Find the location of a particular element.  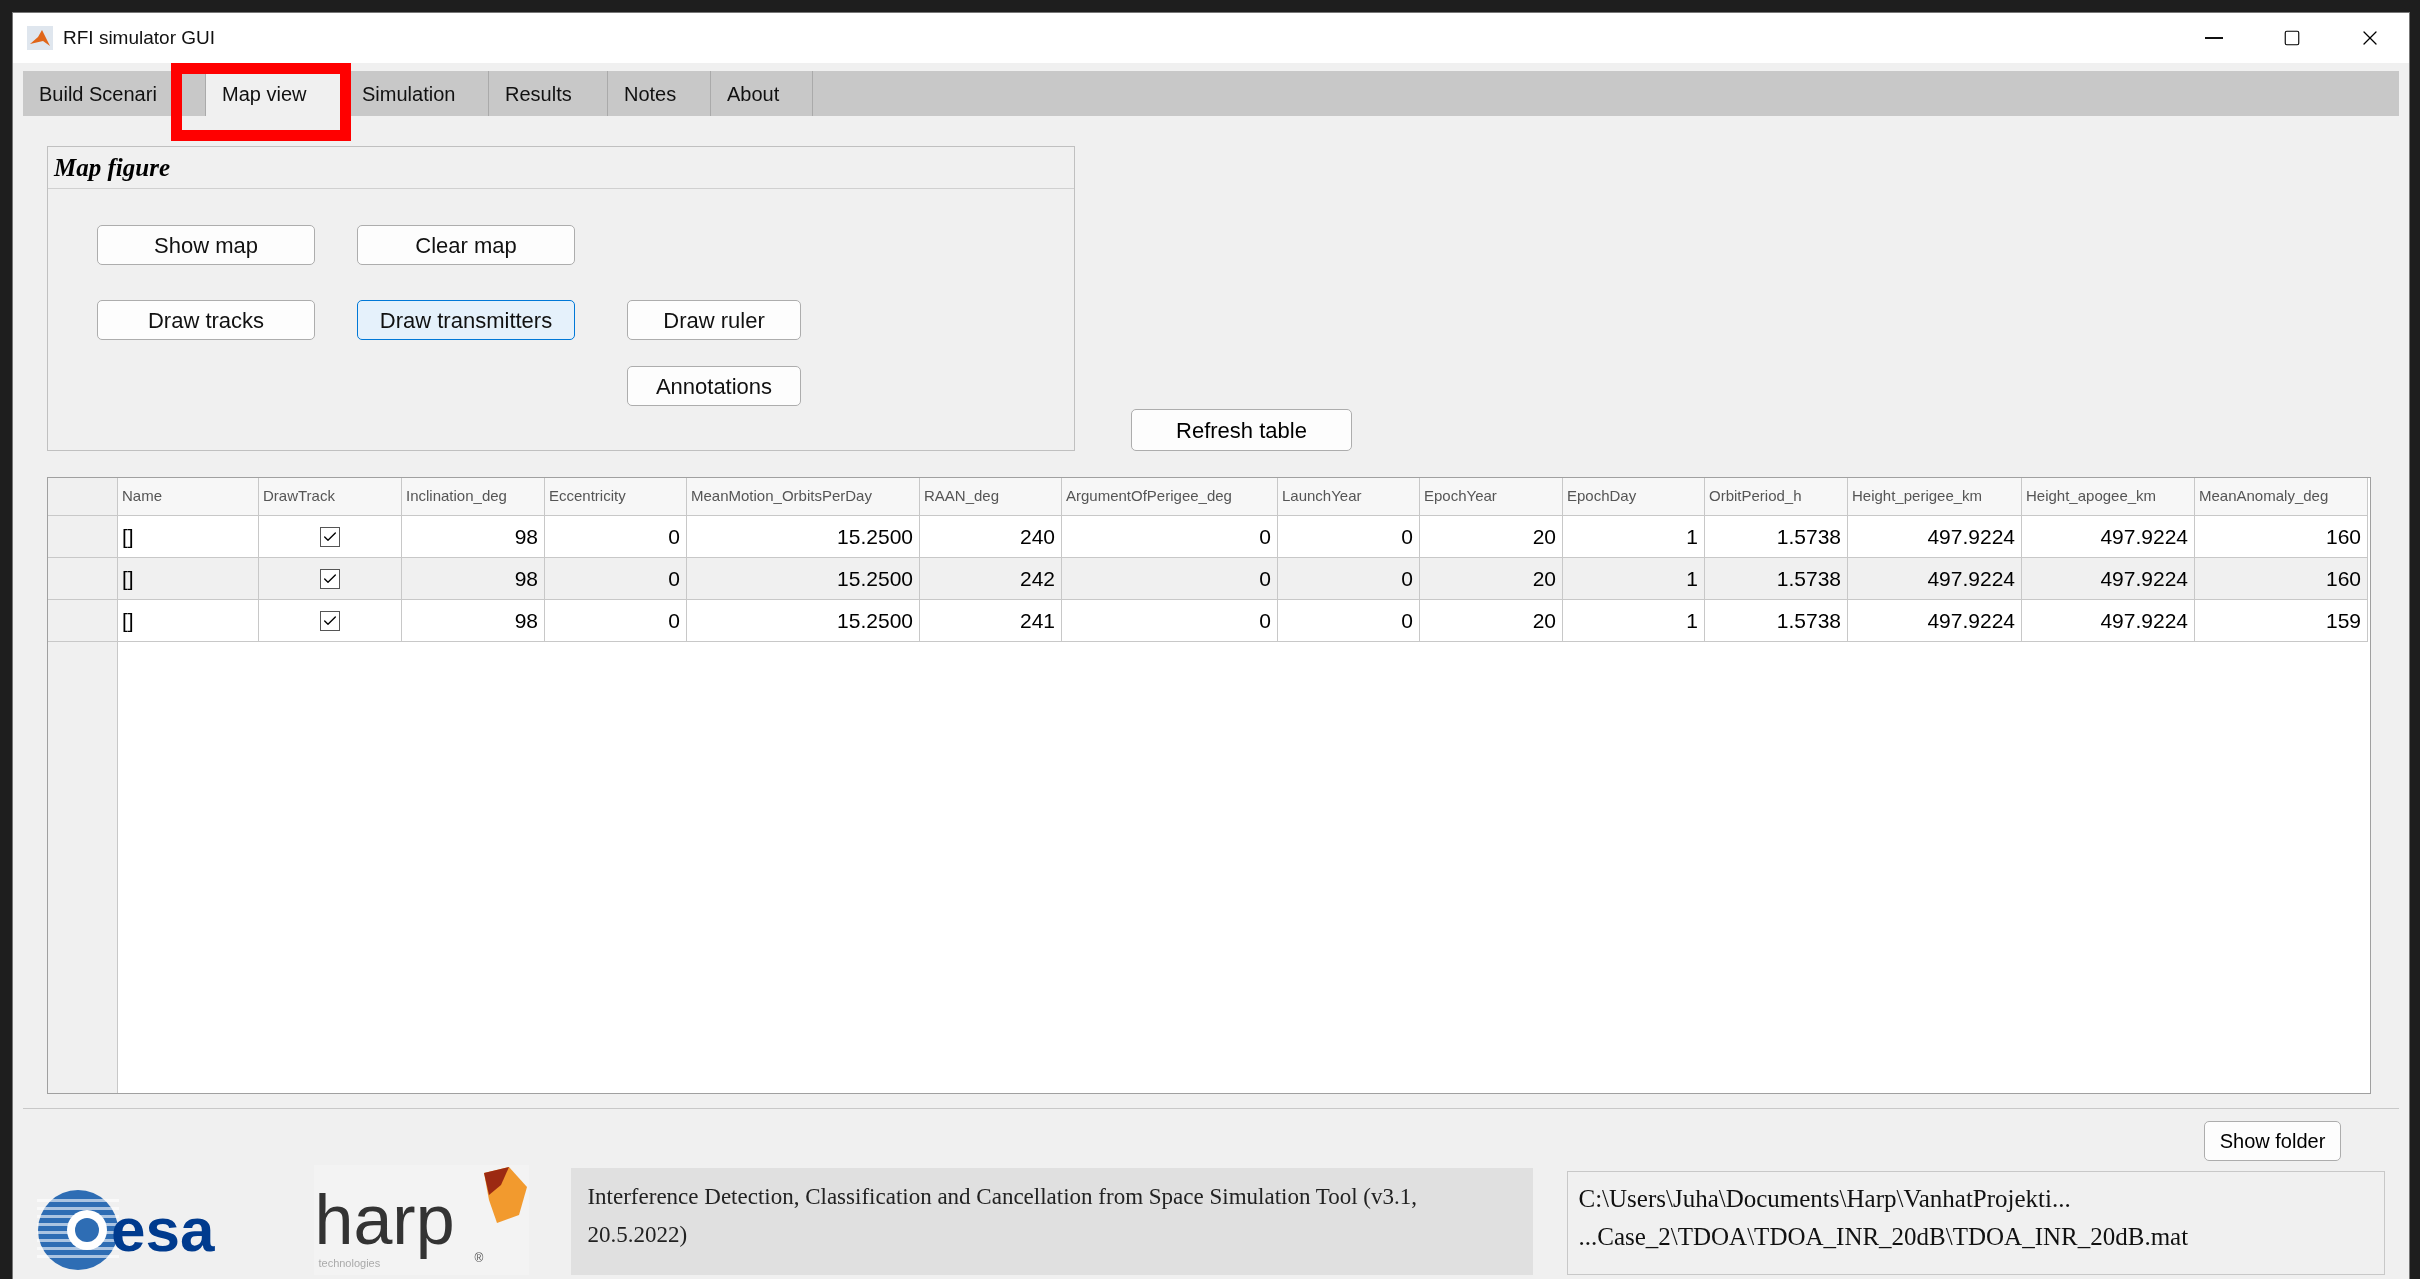

column-header: Height_perigee_km is located at coordinates (1935, 496).